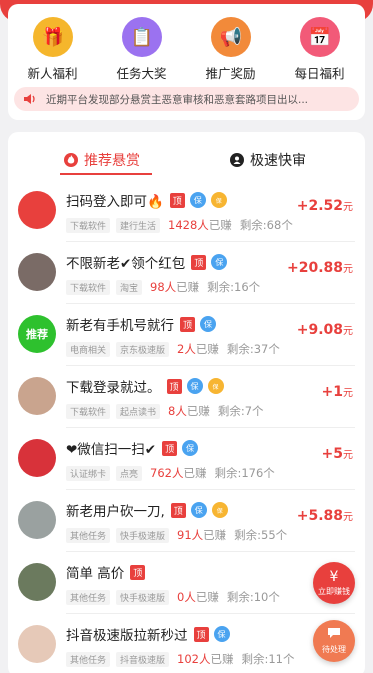 The image size is (373, 673). I want to click on remaining-count: 剩余:10个, so click(253, 597).